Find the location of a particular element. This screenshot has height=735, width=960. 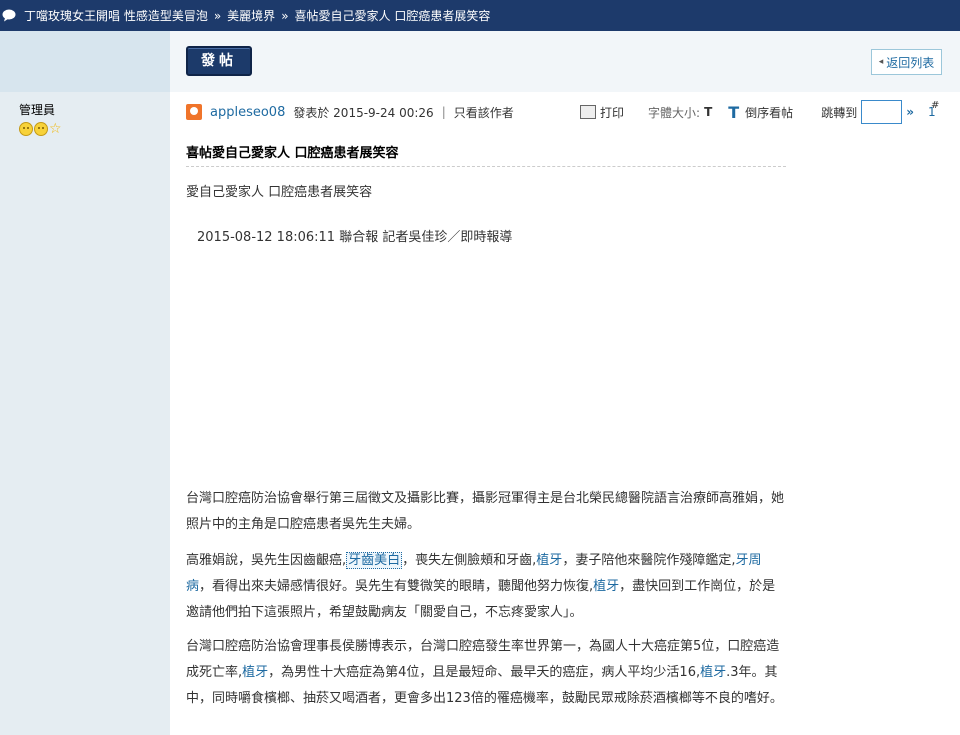

jump-to-label: 跳轉到 is located at coordinates (839, 112).